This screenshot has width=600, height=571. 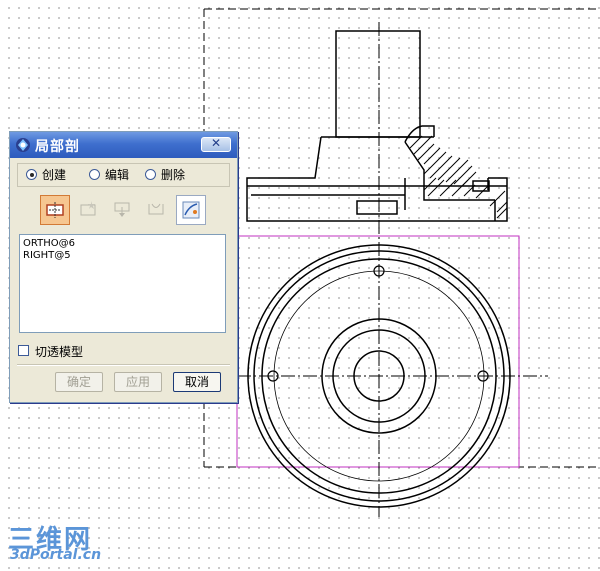 I want to click on cancel-button: 取消, so click(x=197, y=382).